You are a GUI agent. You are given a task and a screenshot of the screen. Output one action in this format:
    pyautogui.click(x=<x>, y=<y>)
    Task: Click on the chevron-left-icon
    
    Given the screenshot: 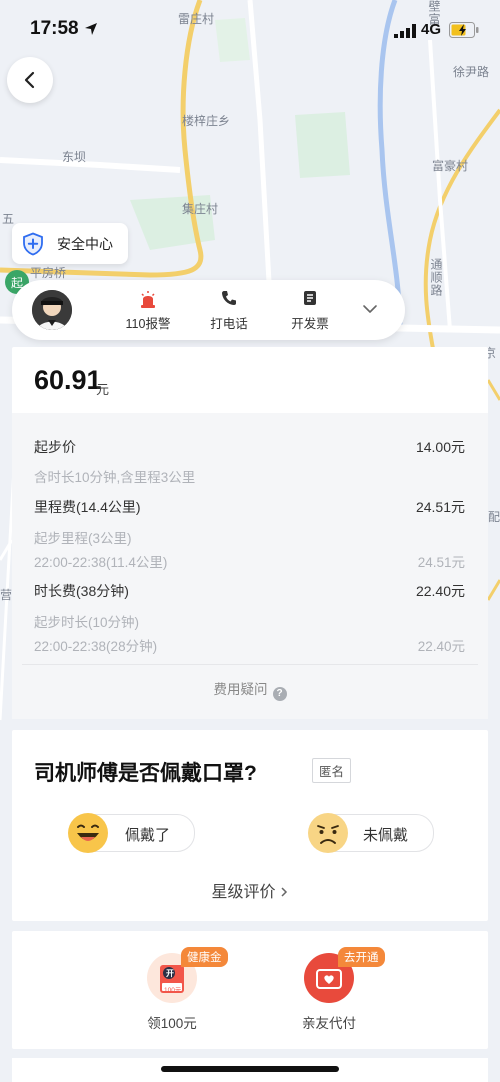 What is the action you would take?
    pyautogui.click(x=29, y=80)
    